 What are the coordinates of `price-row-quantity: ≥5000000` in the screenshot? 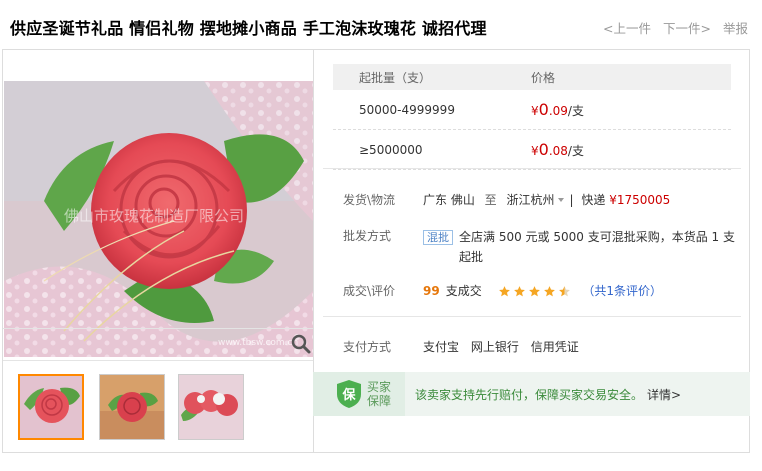 It's located at (391, 149).